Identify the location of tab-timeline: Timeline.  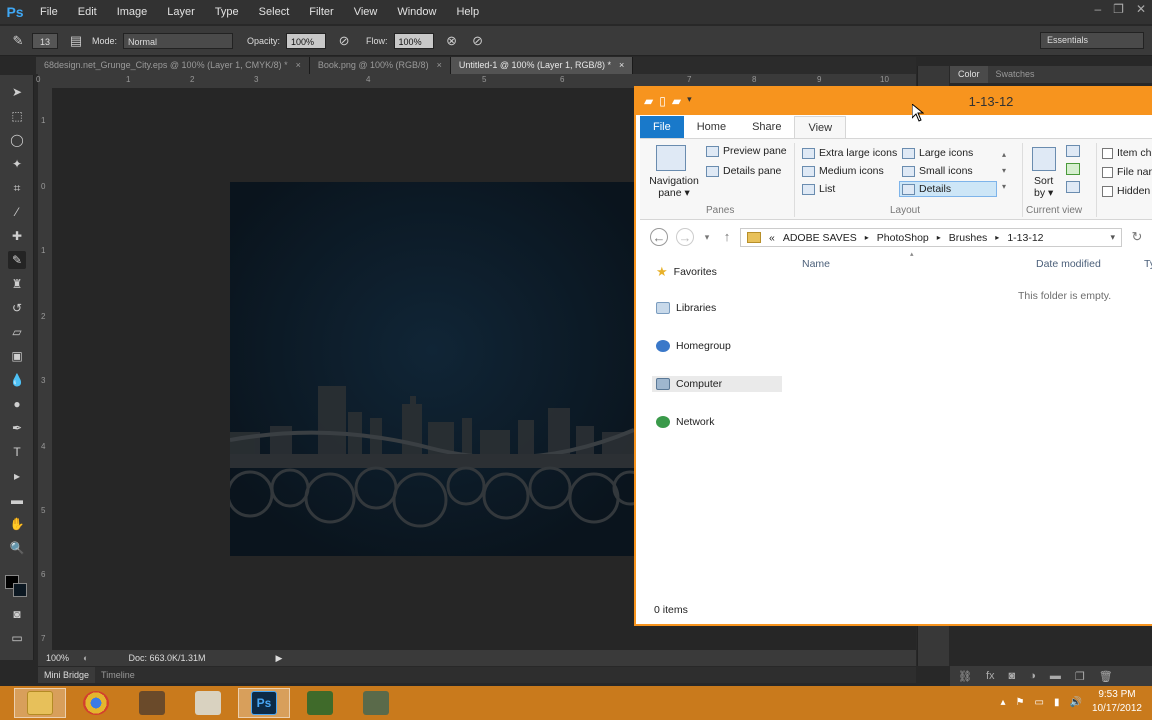
(118, 675).